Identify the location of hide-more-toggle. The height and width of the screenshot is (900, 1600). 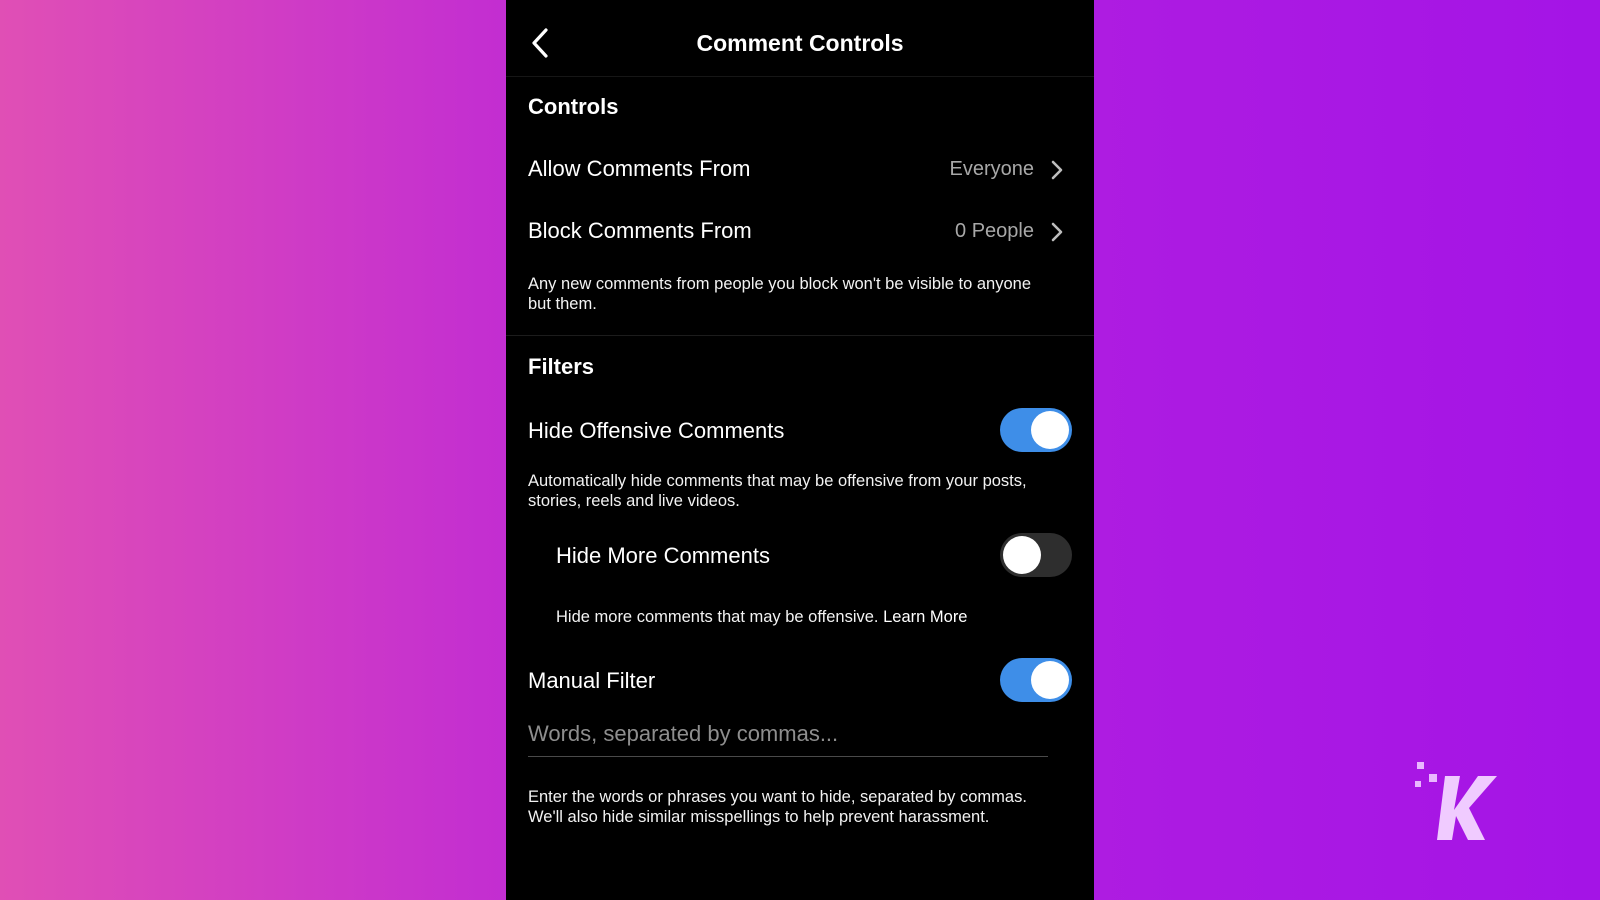
(1036, 555).